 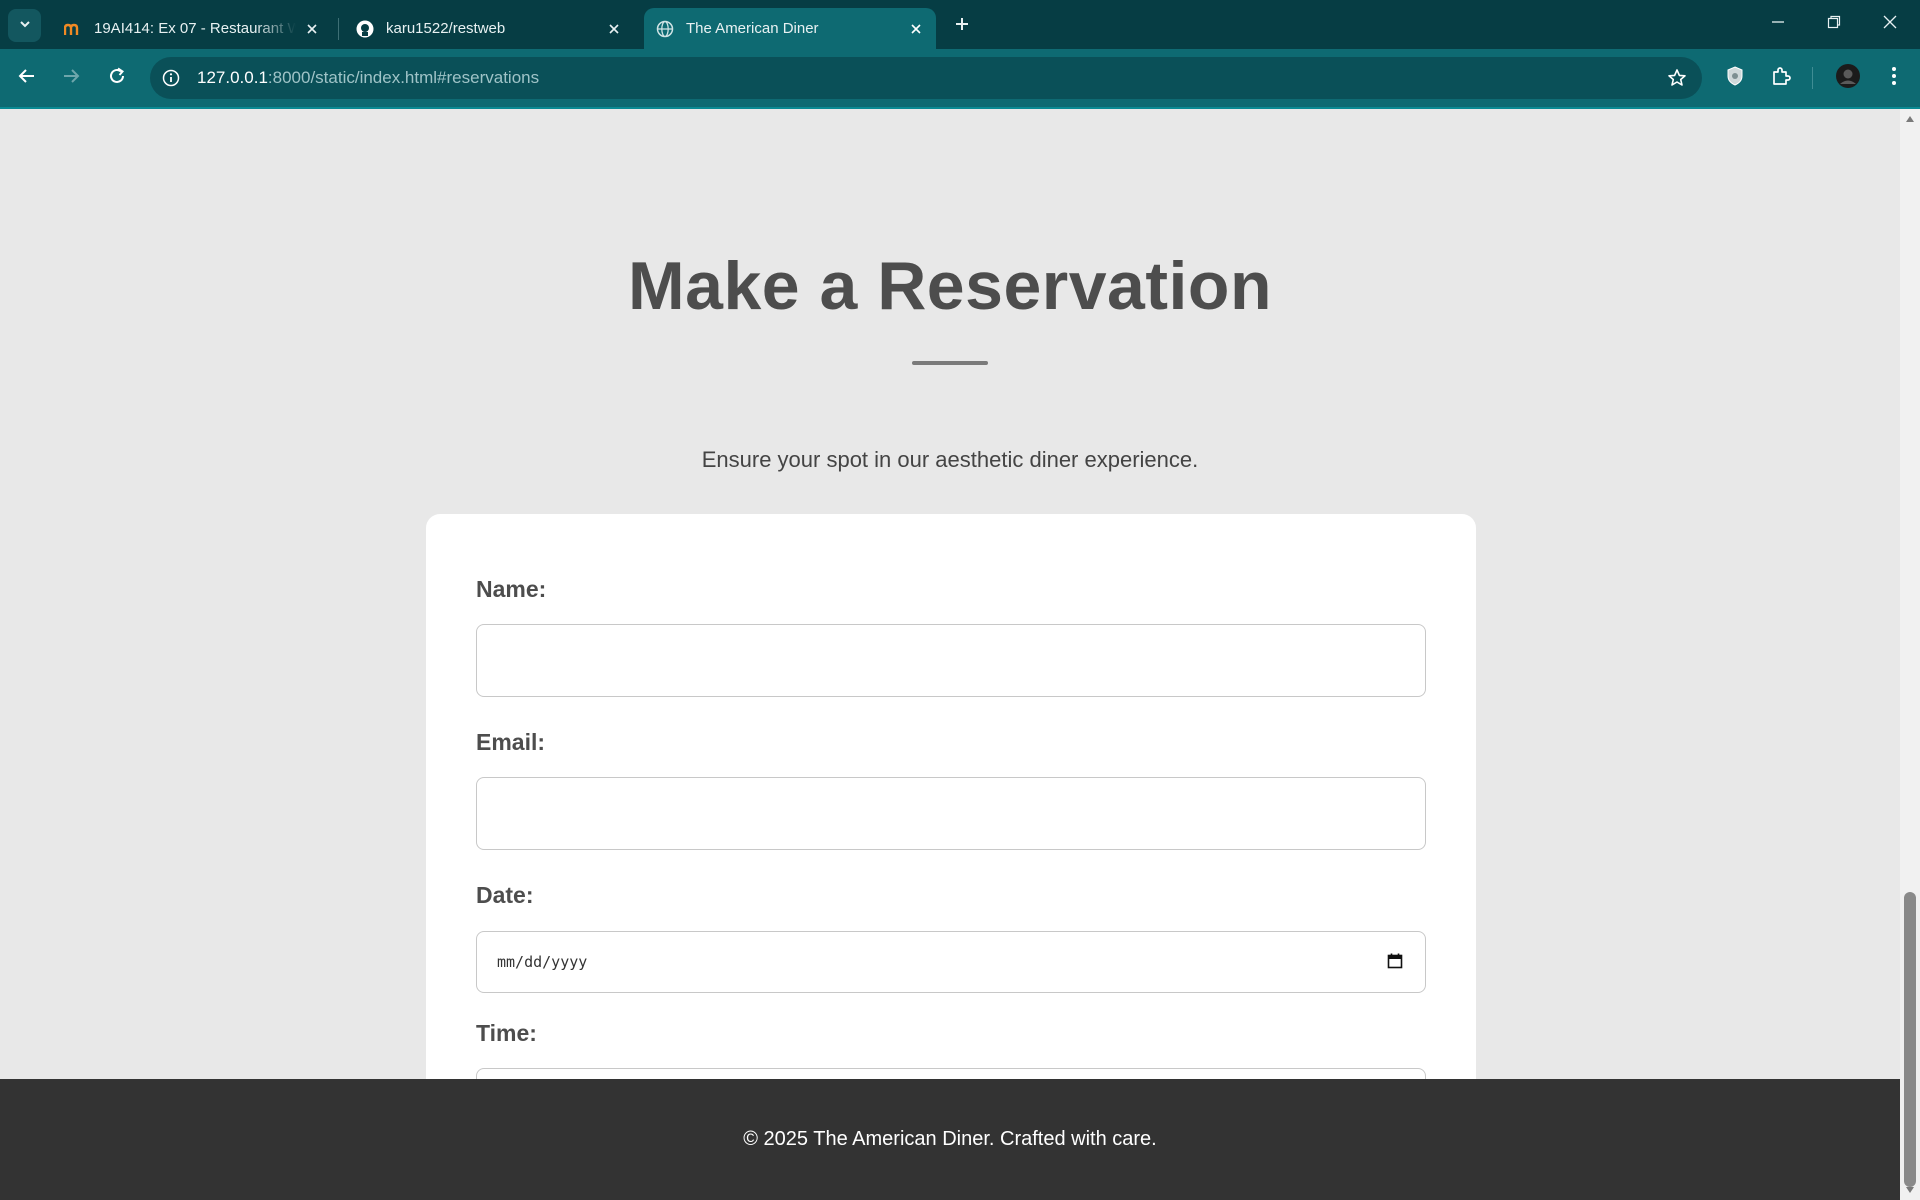 I want to click on date-placeholder: mm/dd/yyyy, so click(x=542, y=962).